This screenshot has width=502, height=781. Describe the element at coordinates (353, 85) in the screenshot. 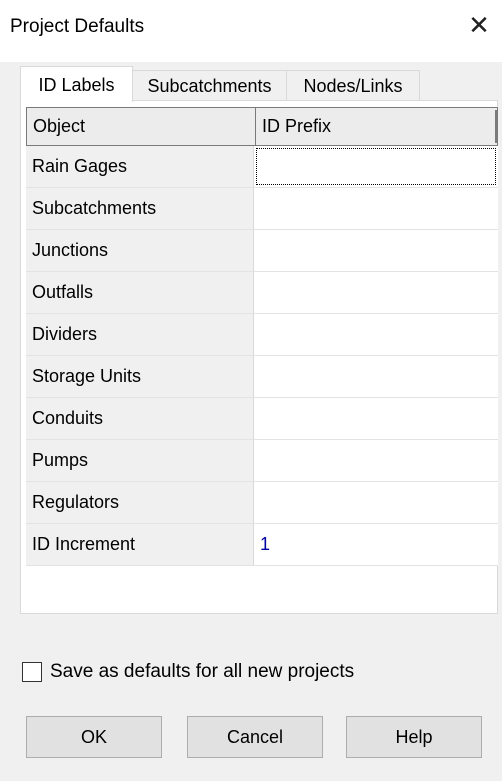

I see `tab-nodes-links: Nodes/Links` at that location.